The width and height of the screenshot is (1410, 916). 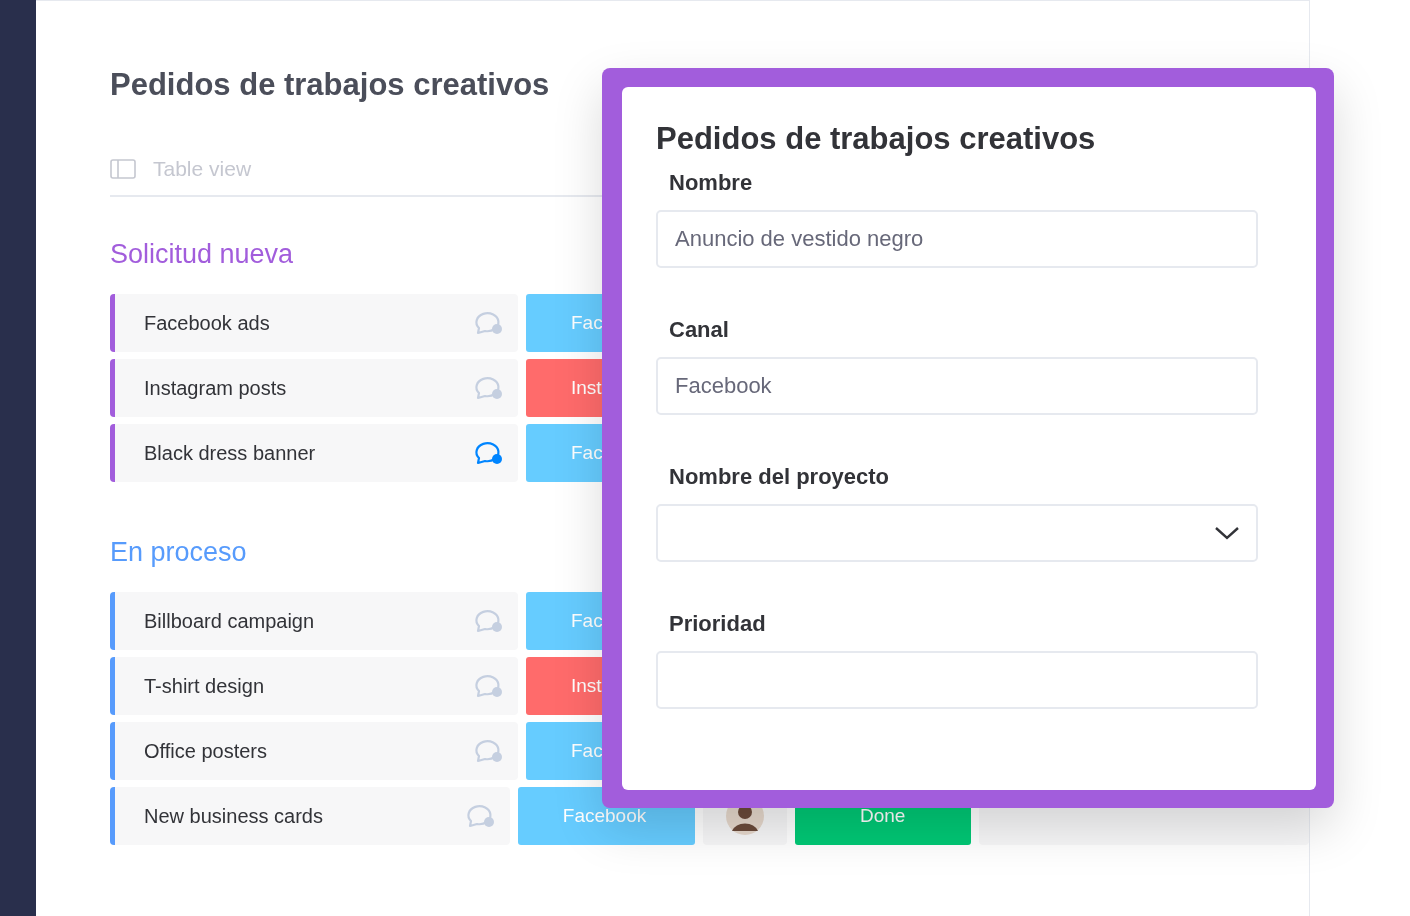 I want to click on item-name: Black dress banner, so click(x=230, y=453).